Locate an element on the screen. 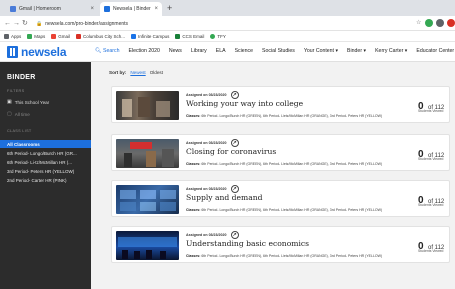 The width and height of the screenshot is (455, 289). sort-label: Sort by: is located at coordinates (118, 72).